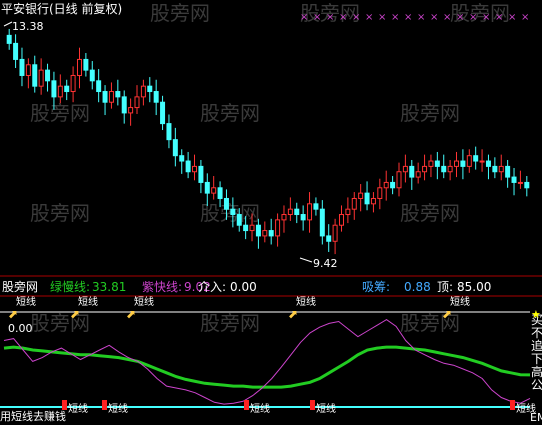 The width and height of the screenshot is (542, 425). What do you see at coordinates (212, 287) in the screenshot?
I see `indicator-label: 介入:` at bounding box center [212, 287].